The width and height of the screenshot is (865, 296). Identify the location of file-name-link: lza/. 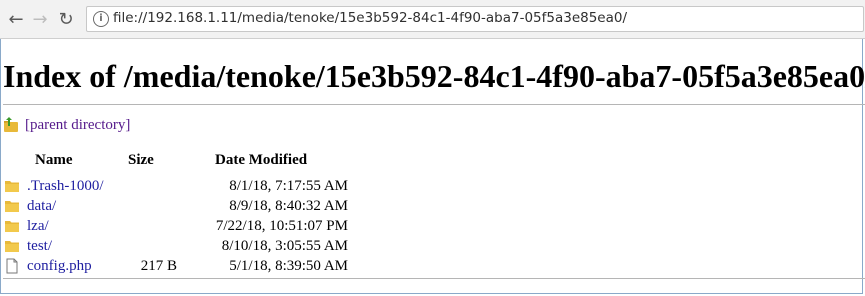
(38, 226).